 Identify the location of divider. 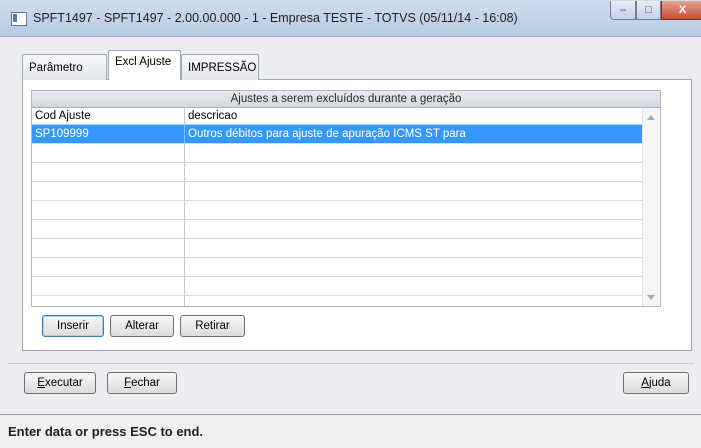
(351, 363).